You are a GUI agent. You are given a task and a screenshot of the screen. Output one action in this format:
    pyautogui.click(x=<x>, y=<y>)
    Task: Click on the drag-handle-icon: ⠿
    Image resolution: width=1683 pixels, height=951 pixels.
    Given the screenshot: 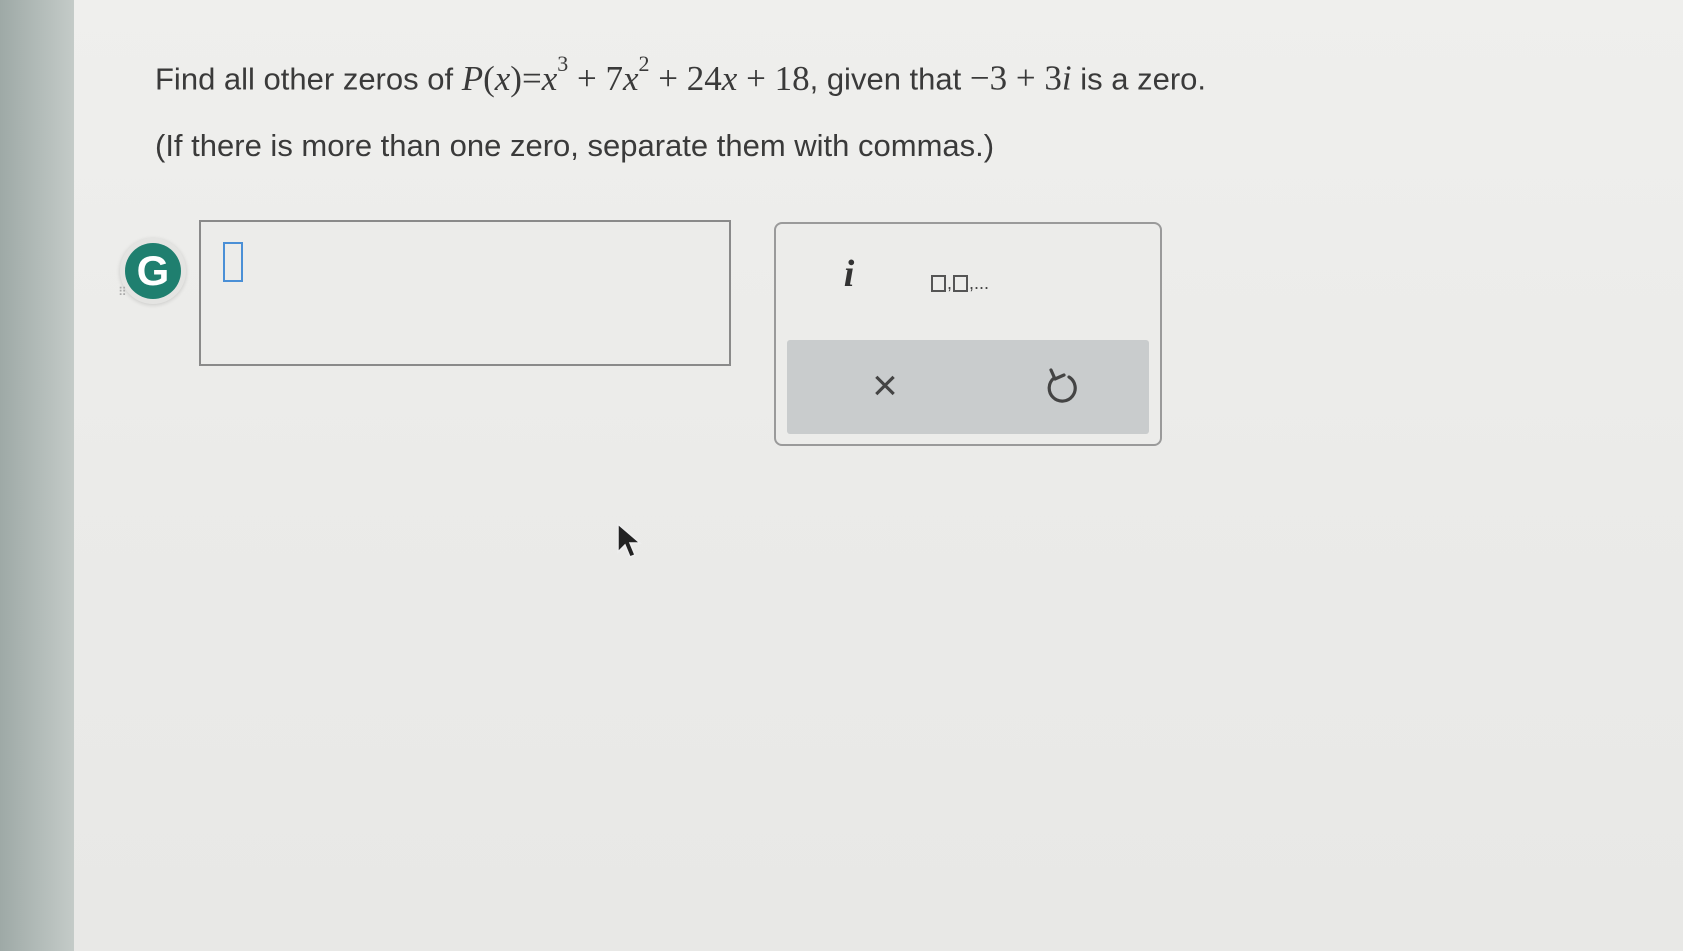 What is the action you would take?
    pyautogui.click(x=122, y=292)
    